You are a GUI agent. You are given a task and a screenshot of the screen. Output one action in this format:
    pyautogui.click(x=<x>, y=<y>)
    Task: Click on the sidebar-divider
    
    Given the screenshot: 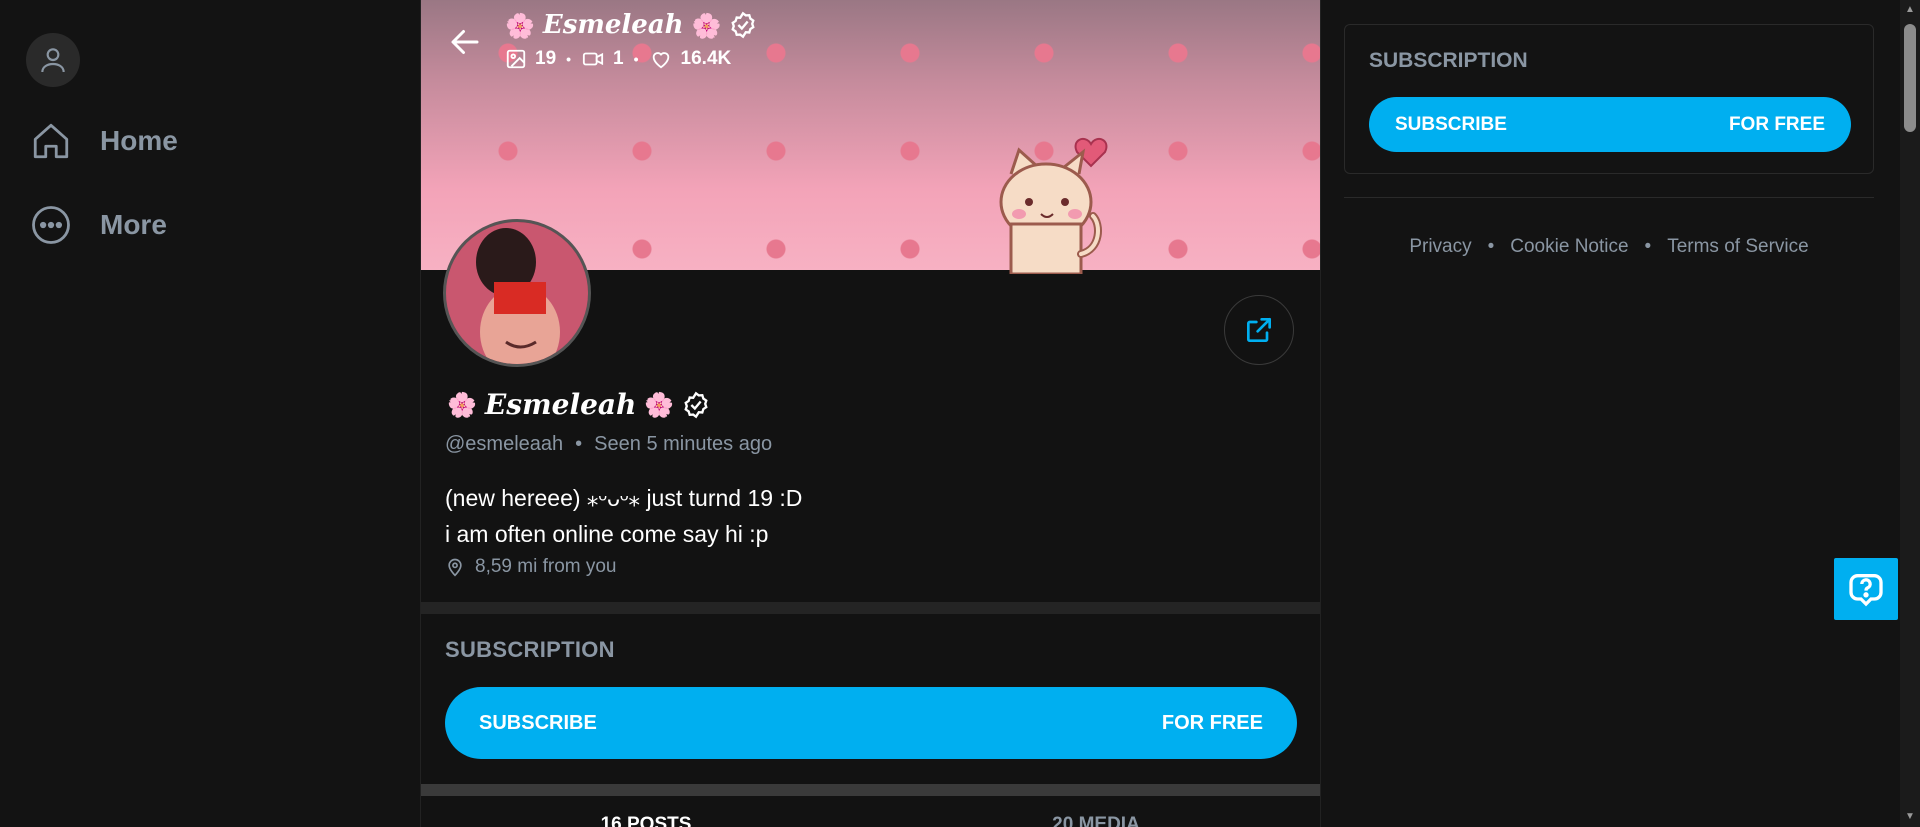 What is the action you would take?
    pyautogui.click(x=1609, y=197)
    